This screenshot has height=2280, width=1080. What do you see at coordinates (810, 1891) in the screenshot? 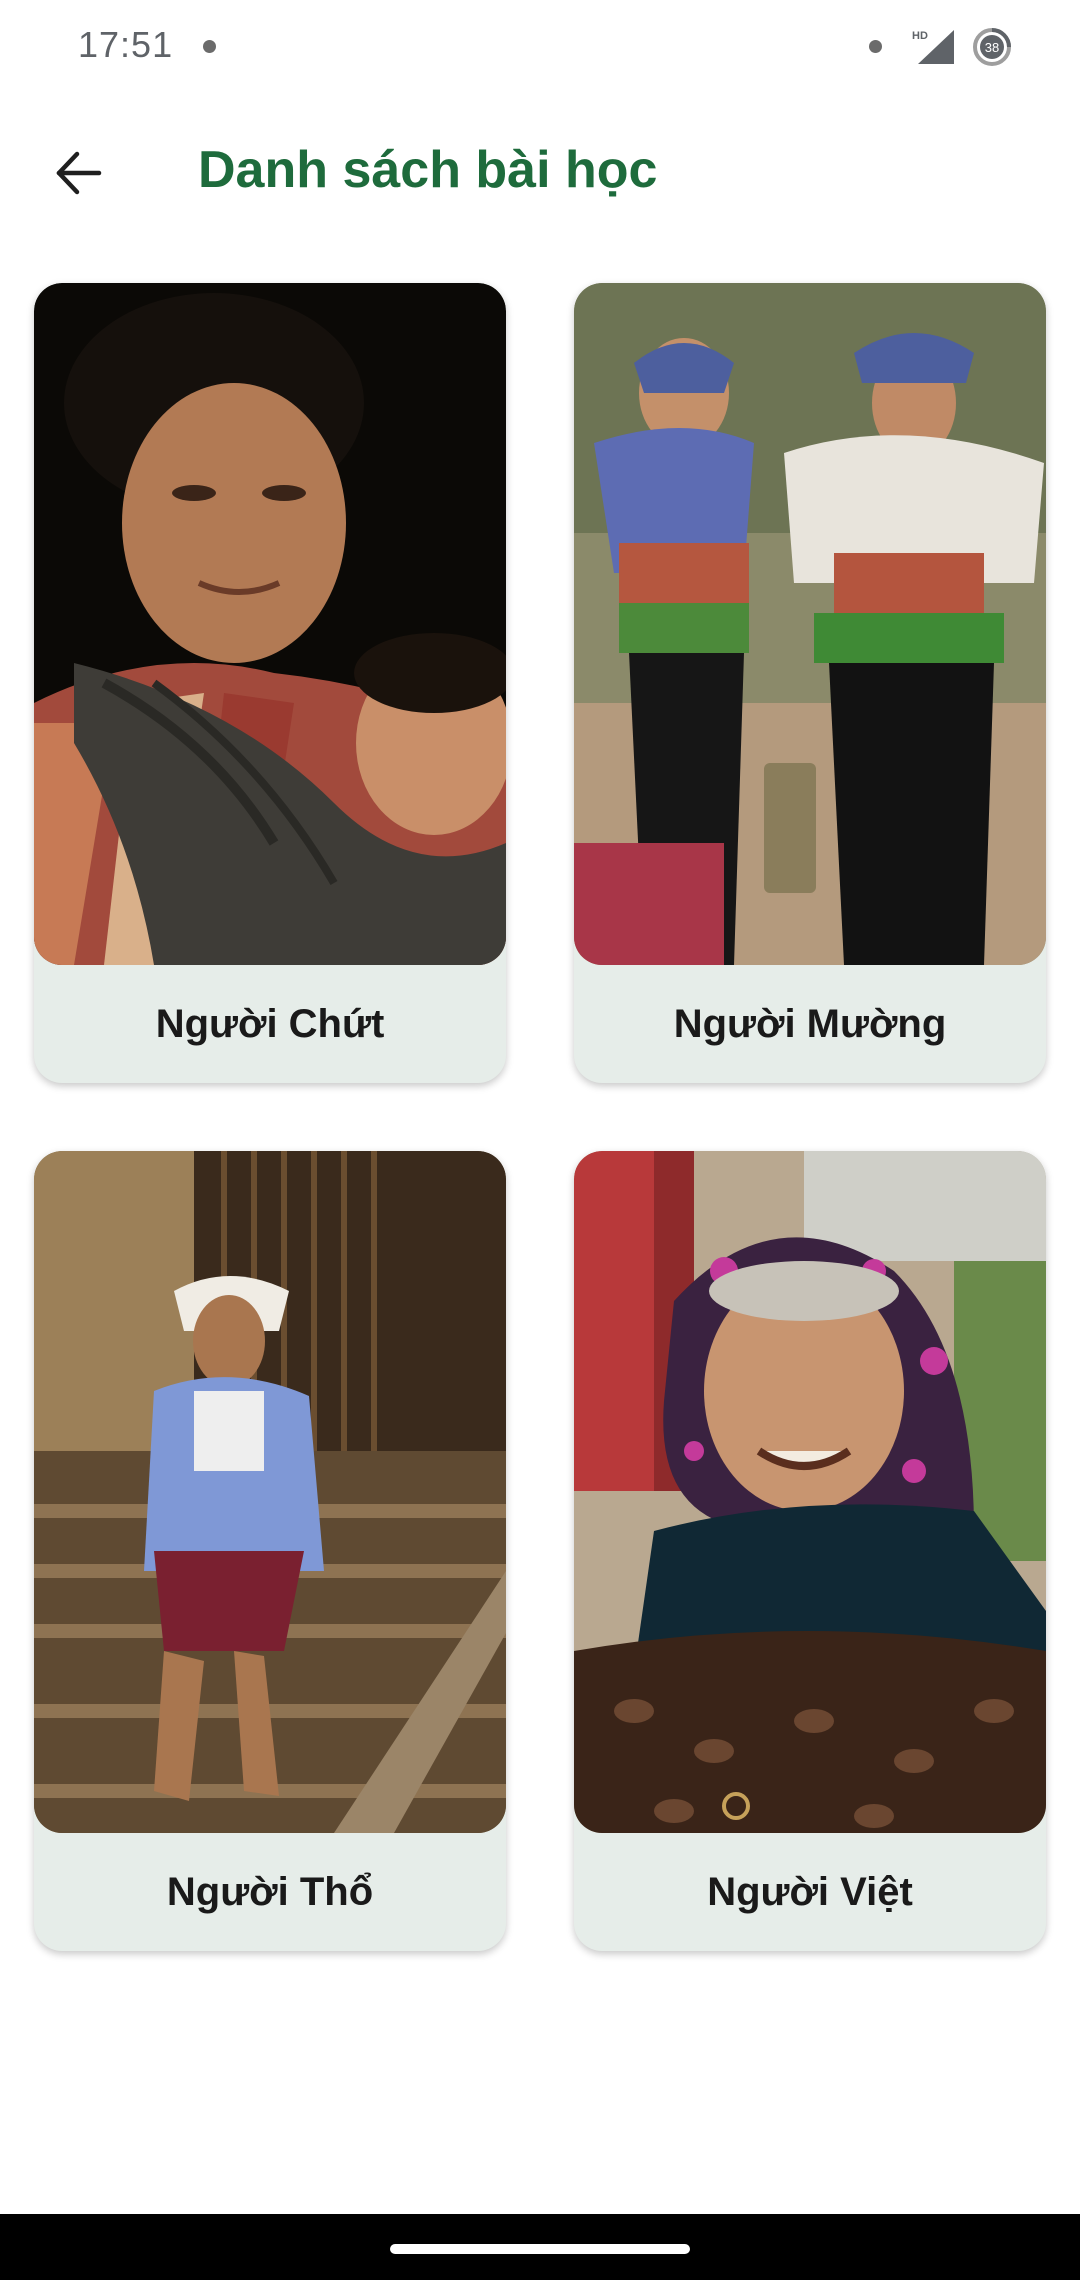
I see `lesson-label: Người Việt` at bounding box center [810, 1891].